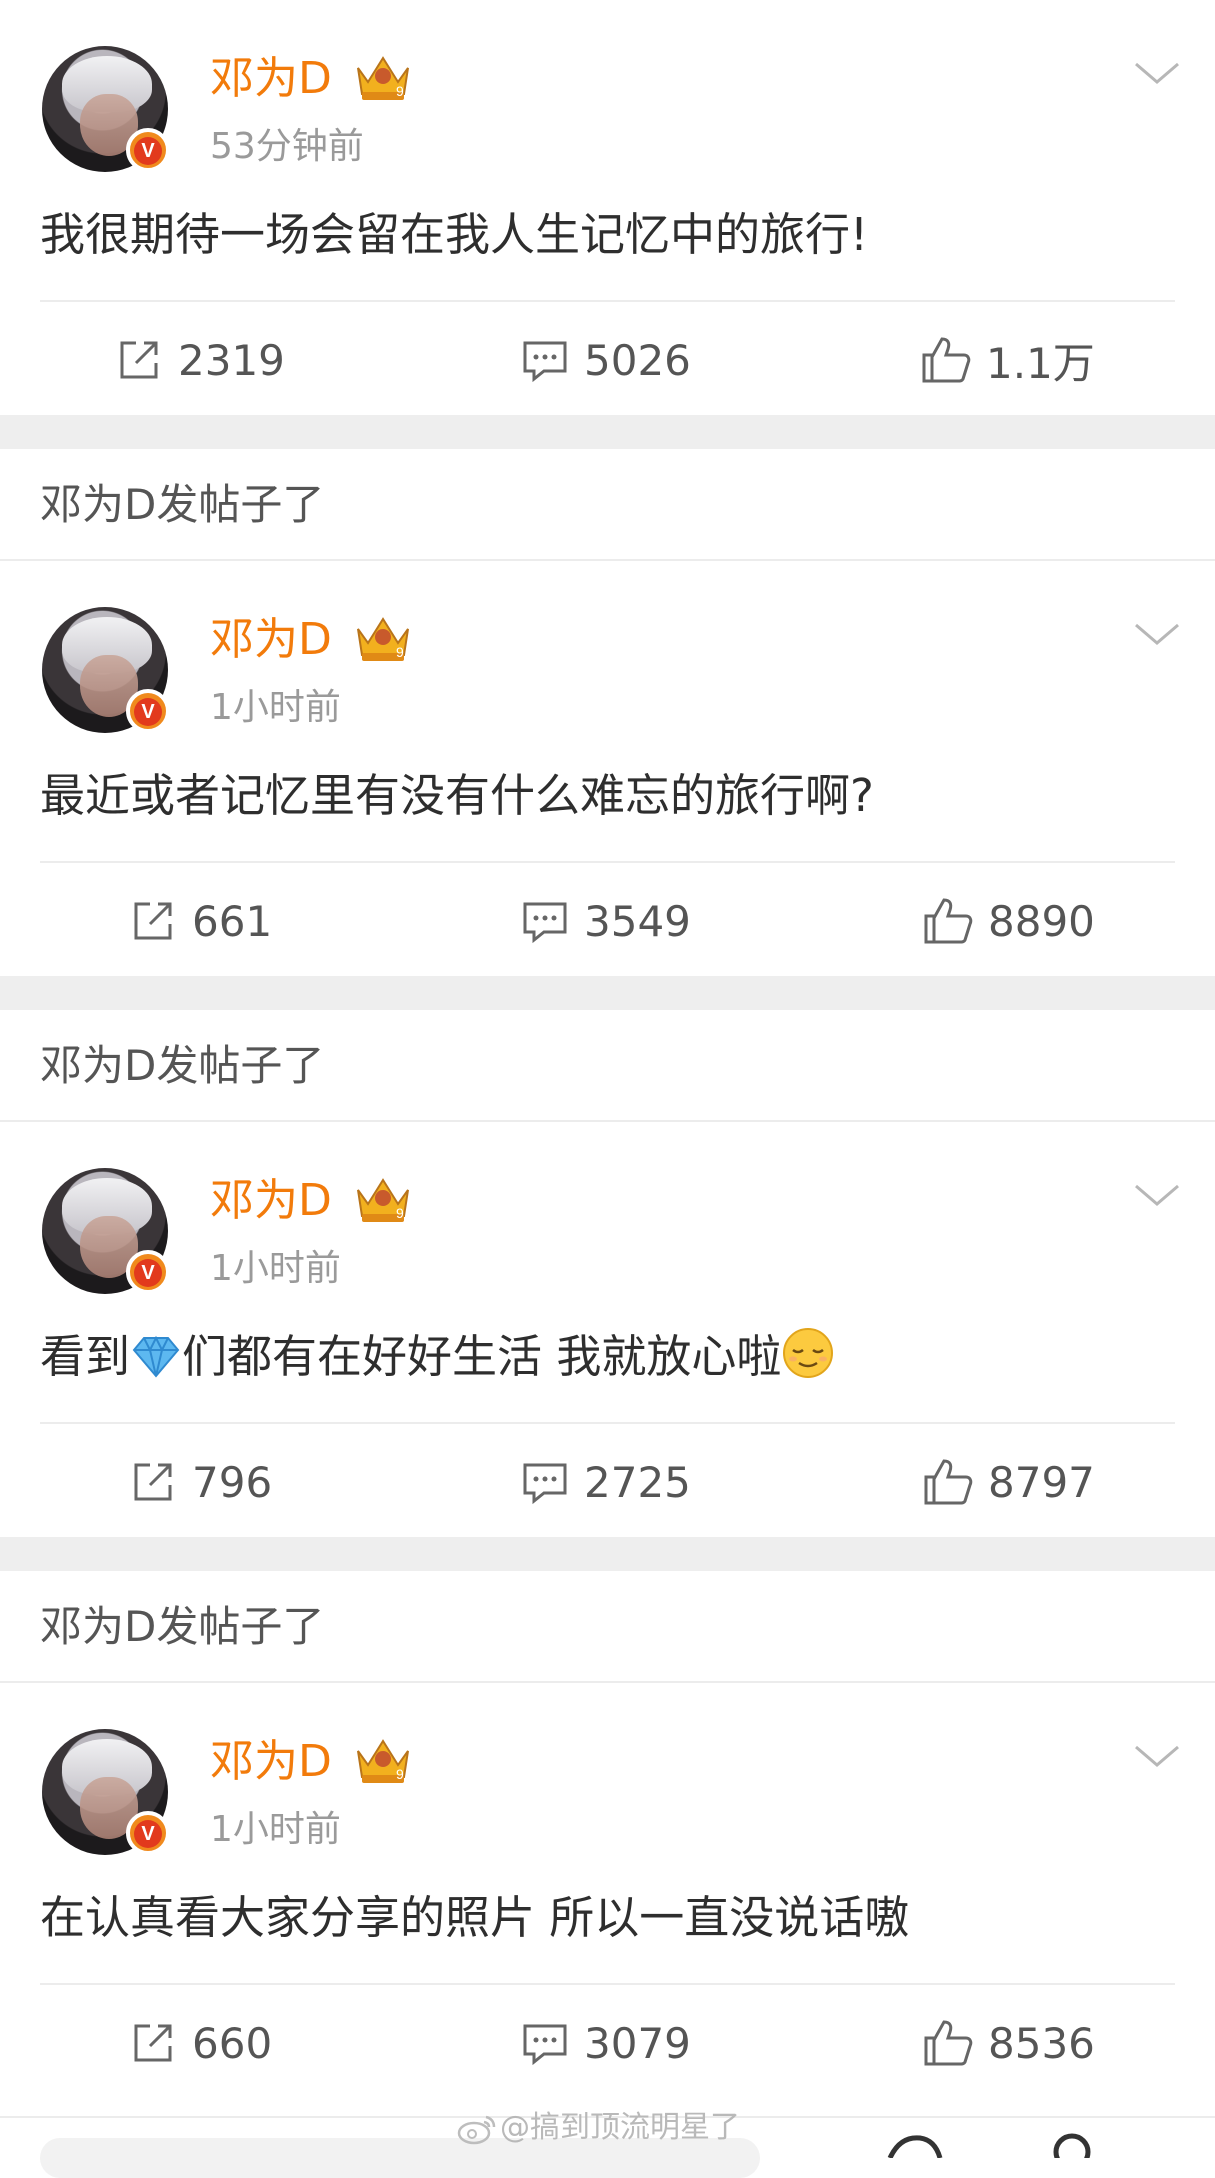 This screenshot has width=1215, height=2178. What do you see at coordinates (1041, 2043) in the screenshot?
I see `like-count: 8536` at bounding box center [1041, 2043].